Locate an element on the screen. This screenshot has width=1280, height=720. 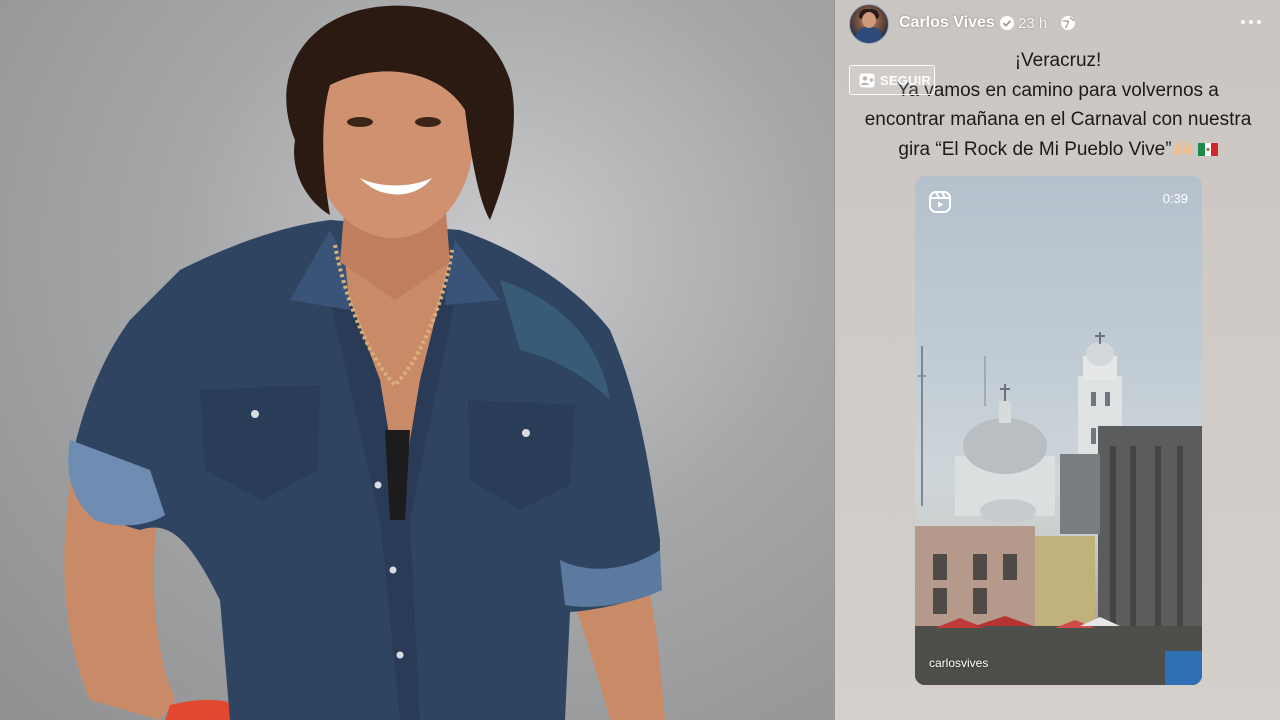
veracruz-cathedral-thumbnail is located at coordinates (1058, 508).